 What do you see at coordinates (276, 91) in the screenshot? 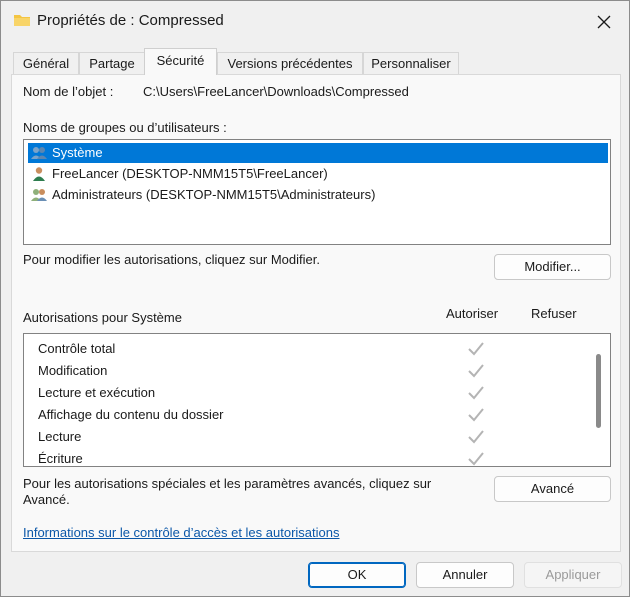
I see `object-name-value: C:\Users\FreeLancer\Downloads\Compressed` at bounding box center [276, 91].